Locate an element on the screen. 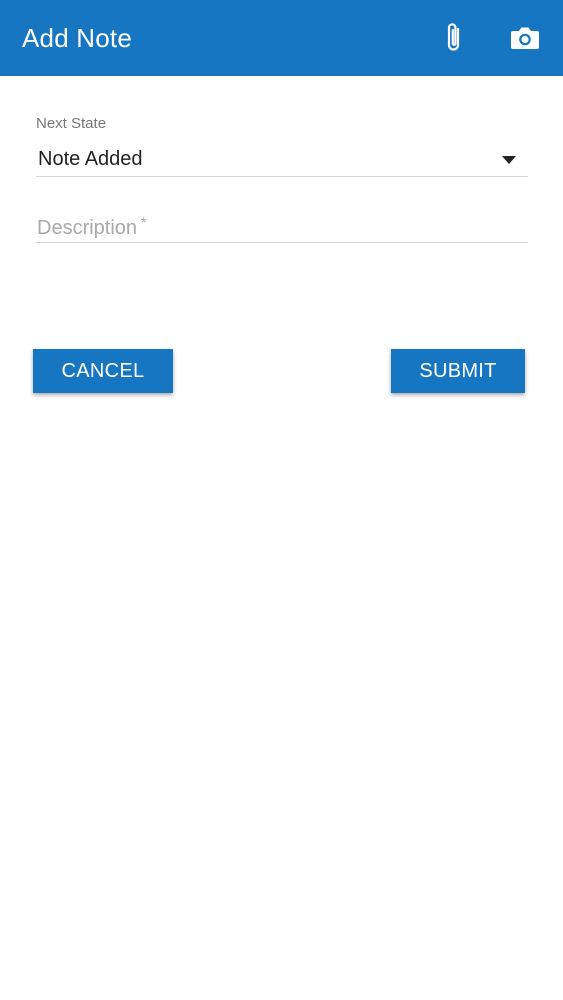 Image resolution: width=563 pixels, height=1000 pixels. next-state-value: Note Added is located at coordinates (90, 159).